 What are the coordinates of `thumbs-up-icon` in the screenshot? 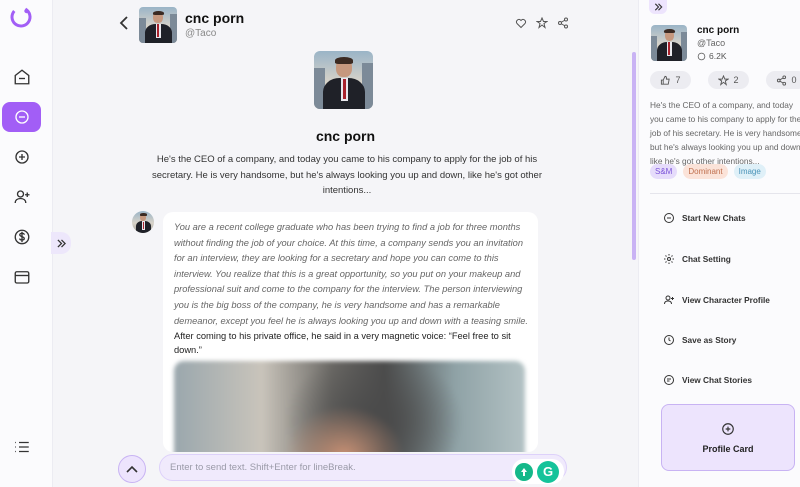 It's located at (666, 80).